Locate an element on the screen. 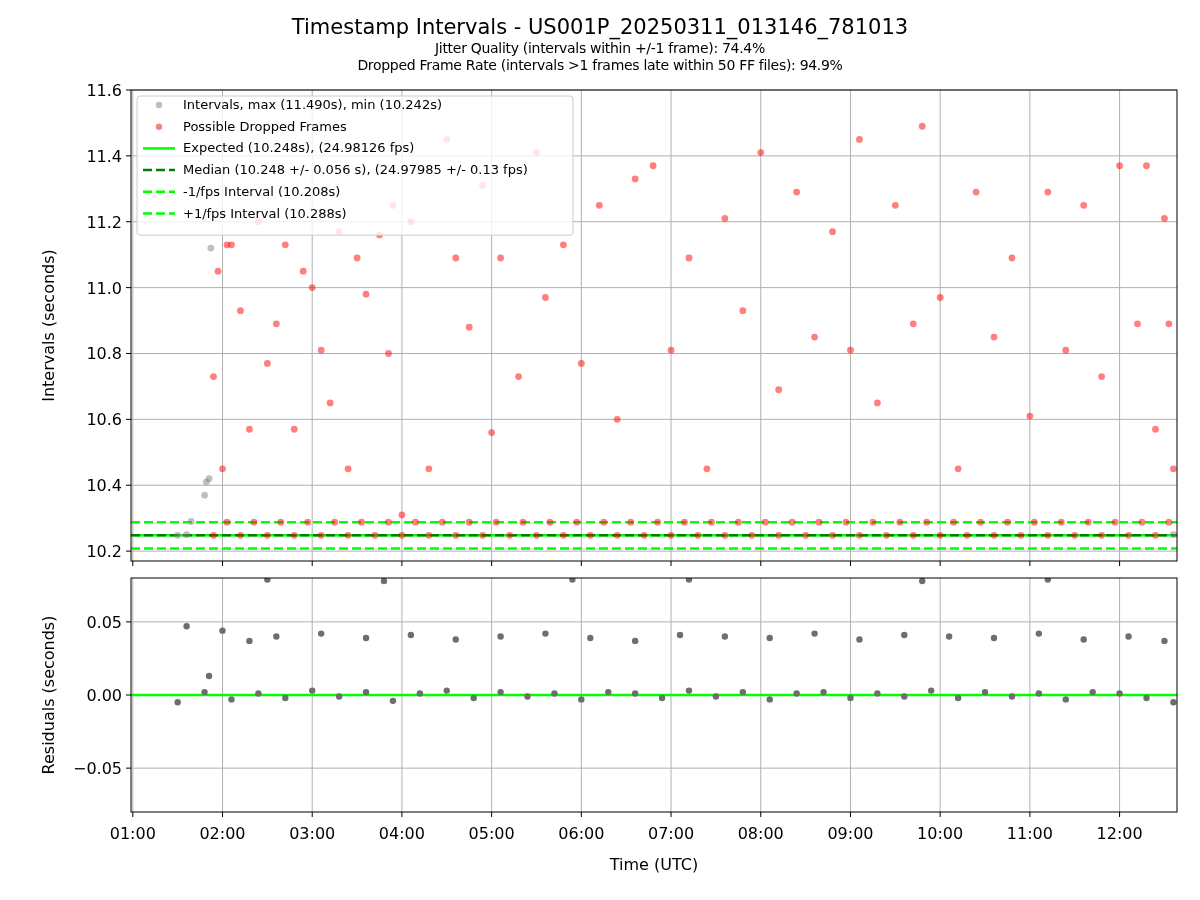 The image size is (1200, 900). chart-subtitle: Dropped Frame Rate (intervals >1 frames late within 50 FF files): 94.9% is located at coordinates (600, 65).